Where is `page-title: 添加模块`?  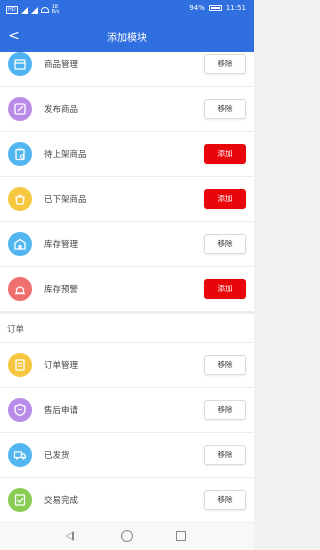
page-title: 添加模块 is located at coordinates (127, 38).